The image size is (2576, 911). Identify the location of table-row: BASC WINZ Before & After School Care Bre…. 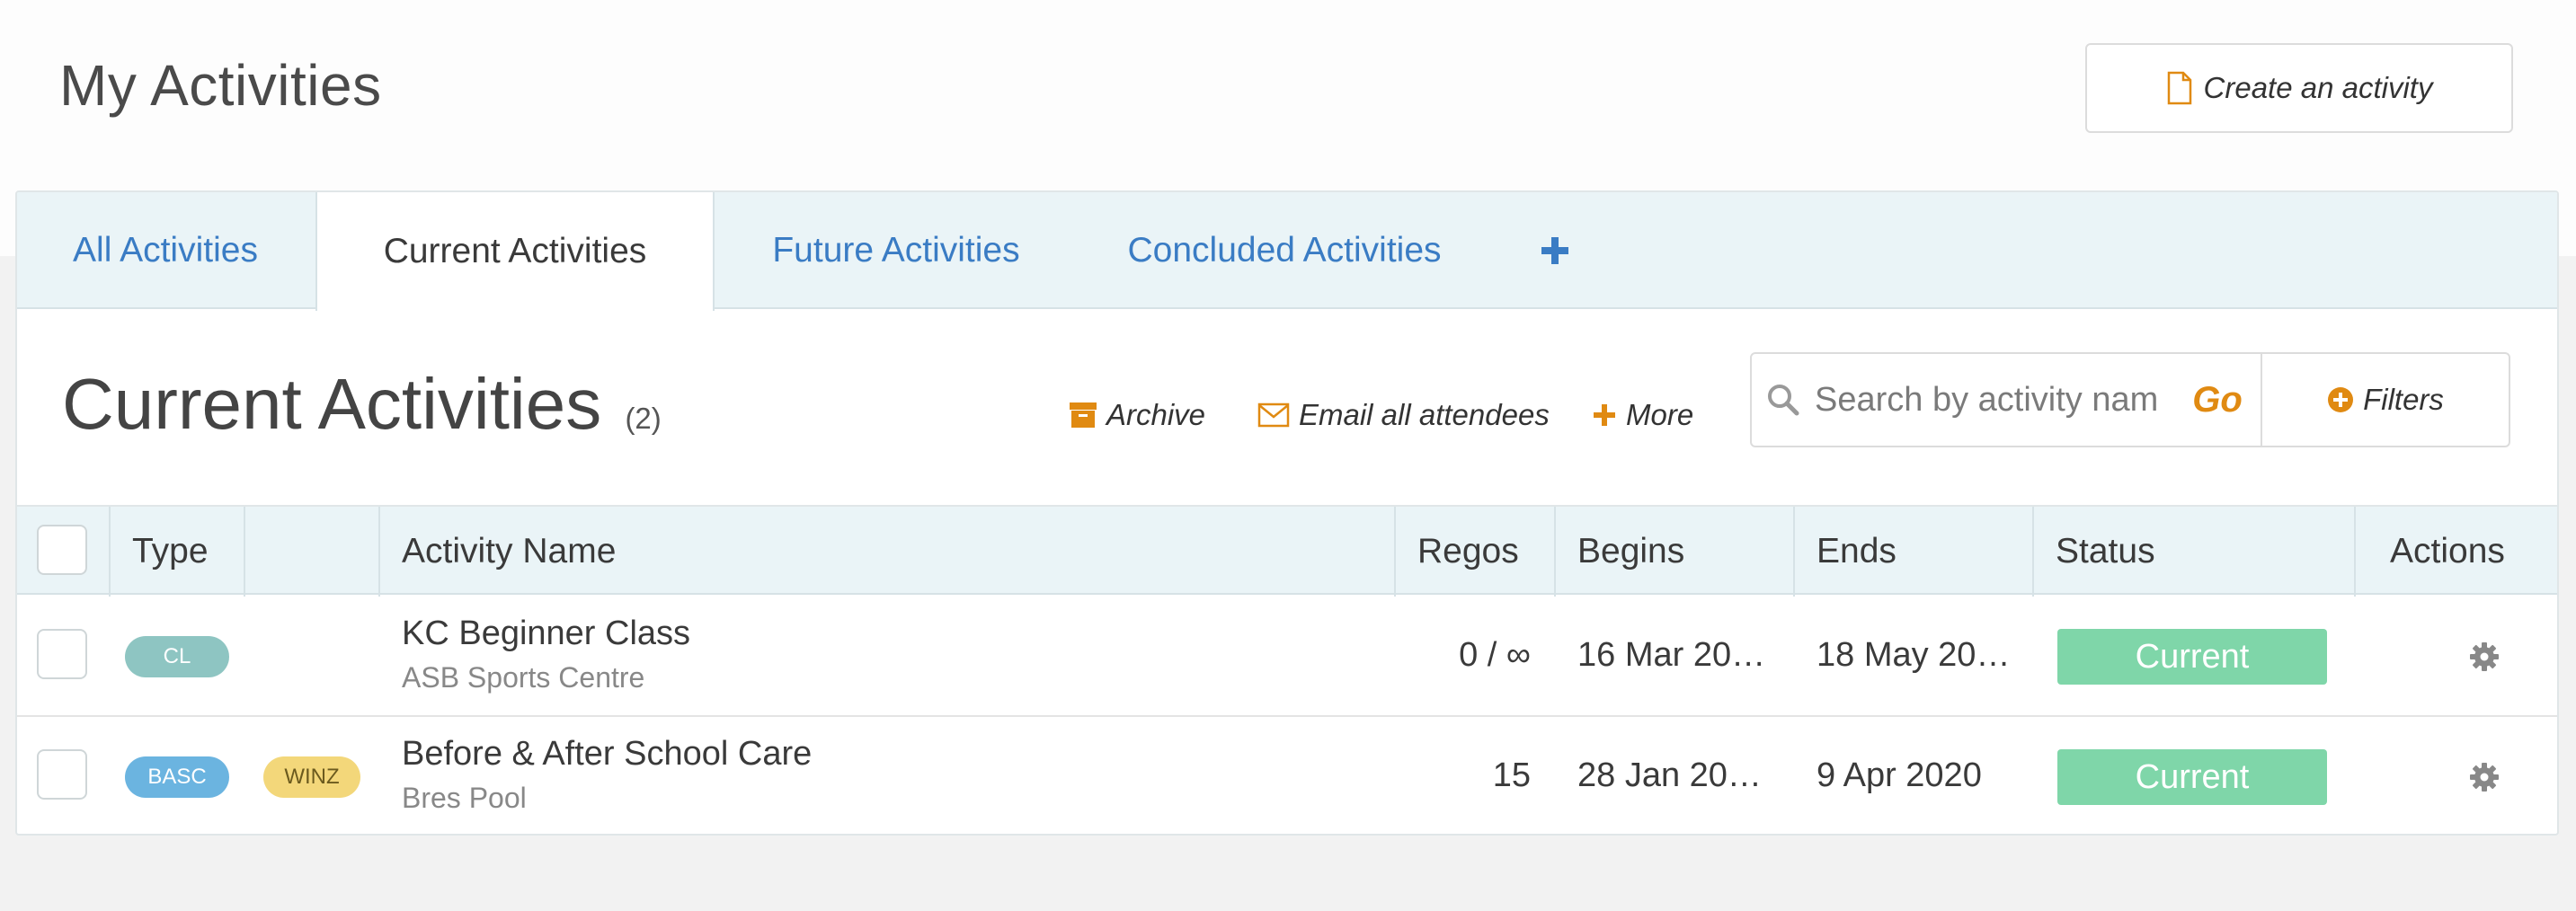
(1287, 775).